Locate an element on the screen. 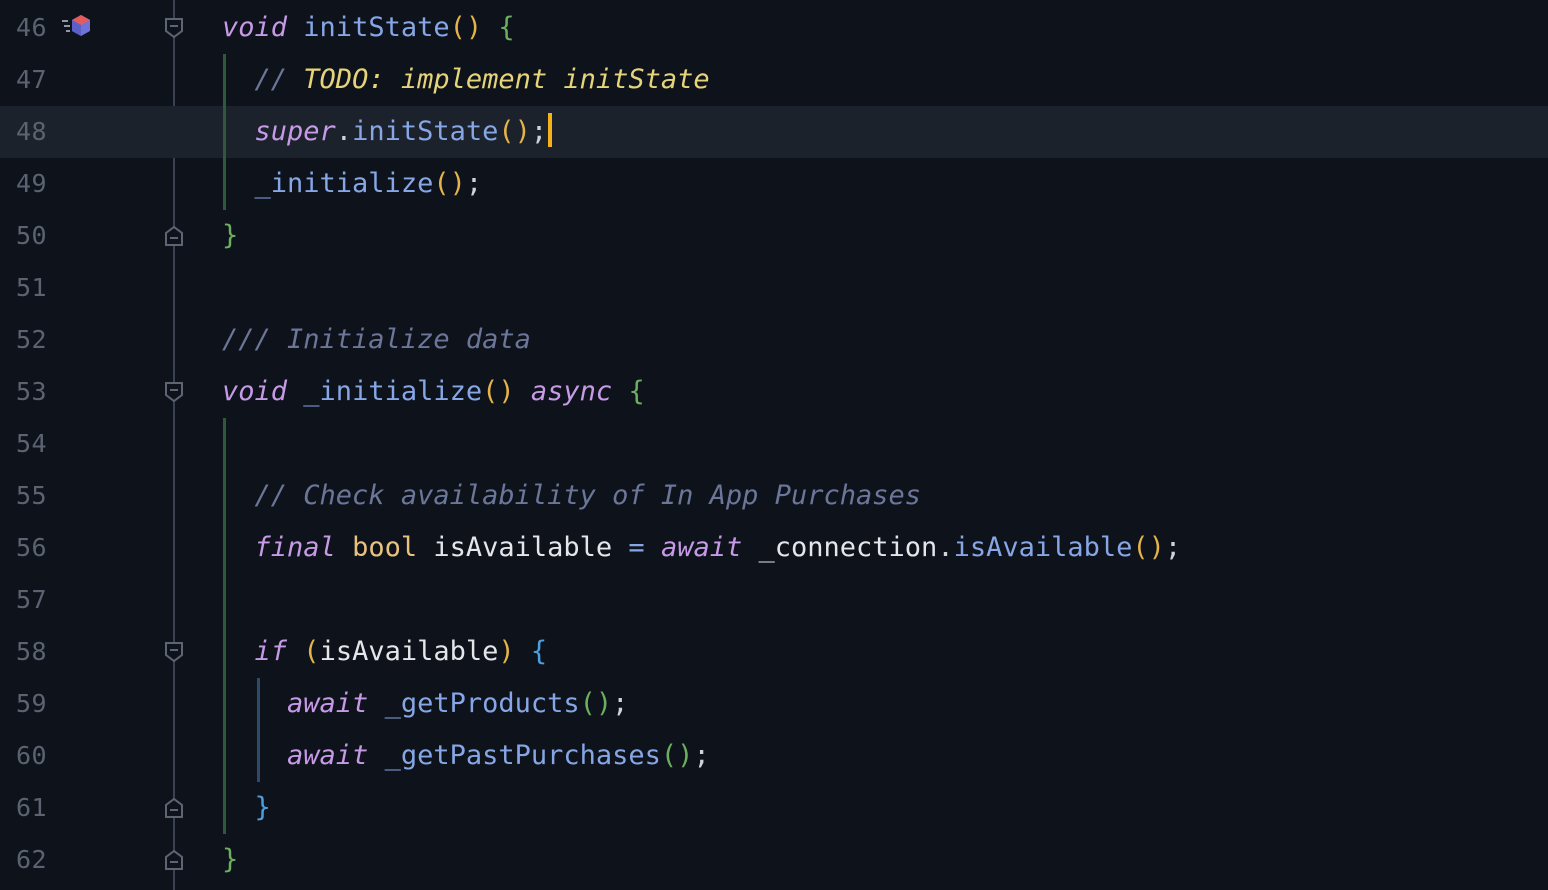  line-code: await _getPastPurchases(); is located at coordinates (466, 756).